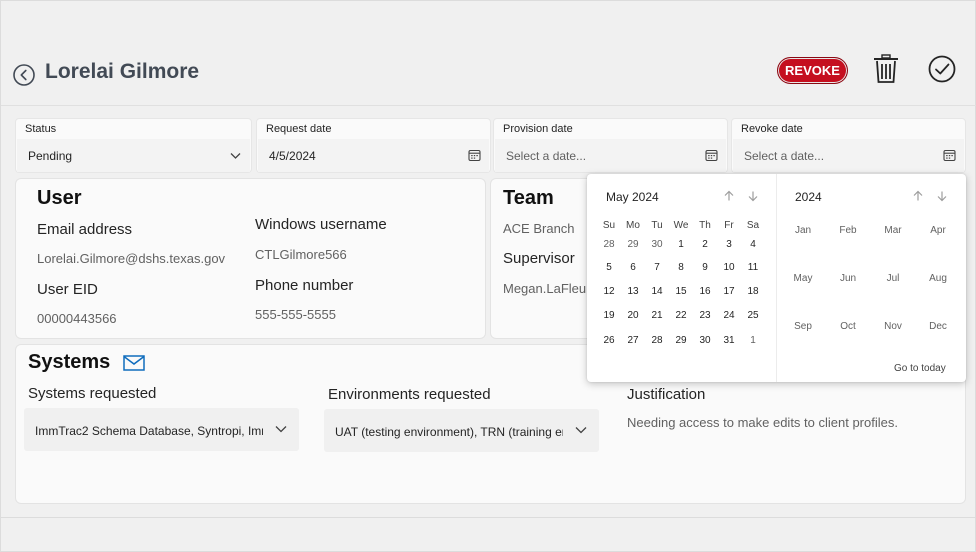 This screenshot has width=976, height=552. Describe the element at coordinates (488, 517) in the screenshot. I see `footer-divider` at that location.